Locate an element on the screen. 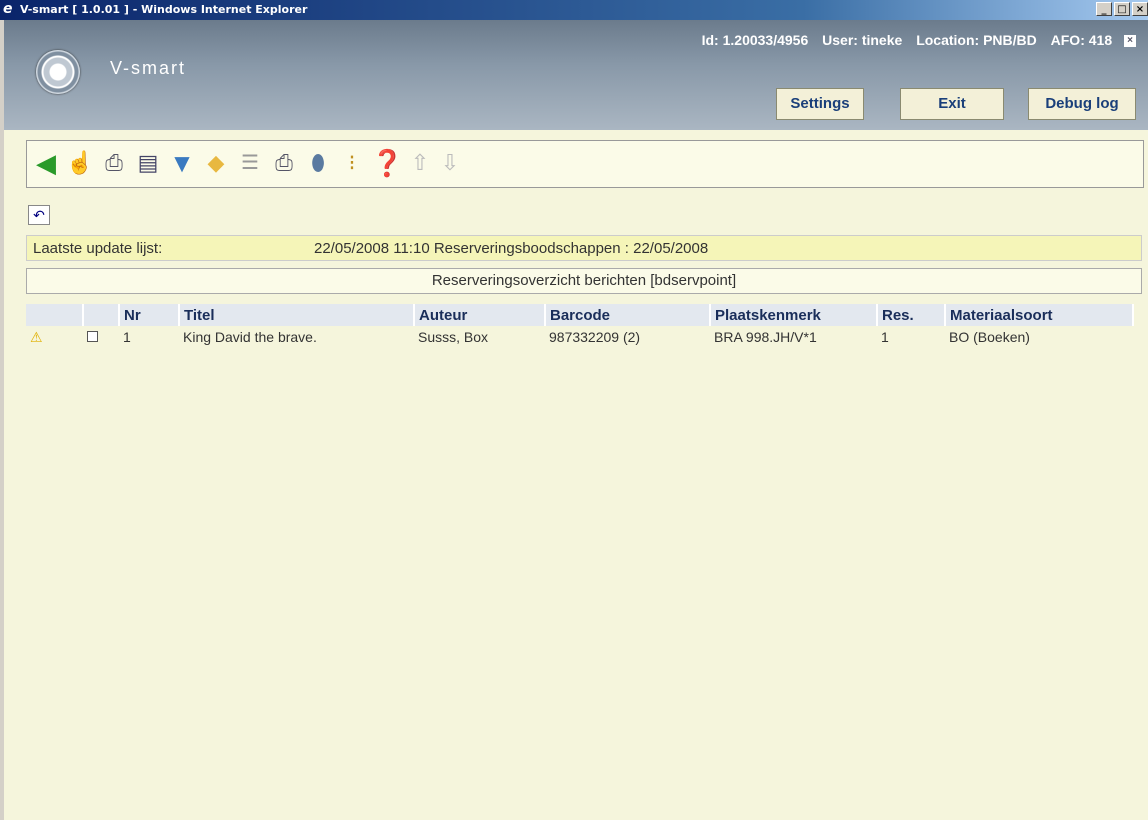  traffic-light-icon: ⁝ is located at coordinates (352, 163).